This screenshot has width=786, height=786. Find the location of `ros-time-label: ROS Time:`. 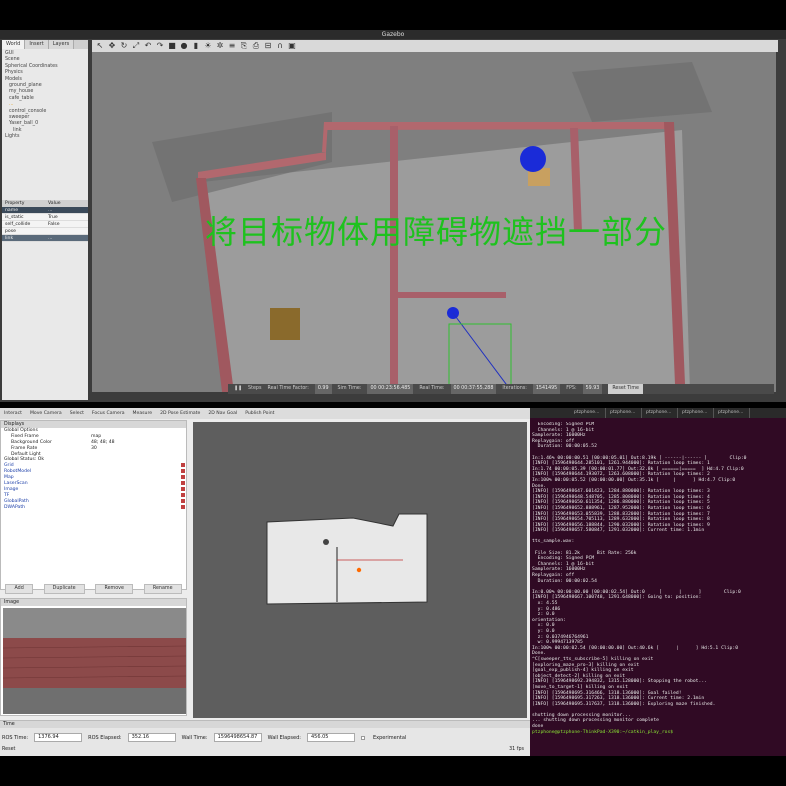

ros-time-label: ROS Time: is located at coordinates (15, 737).